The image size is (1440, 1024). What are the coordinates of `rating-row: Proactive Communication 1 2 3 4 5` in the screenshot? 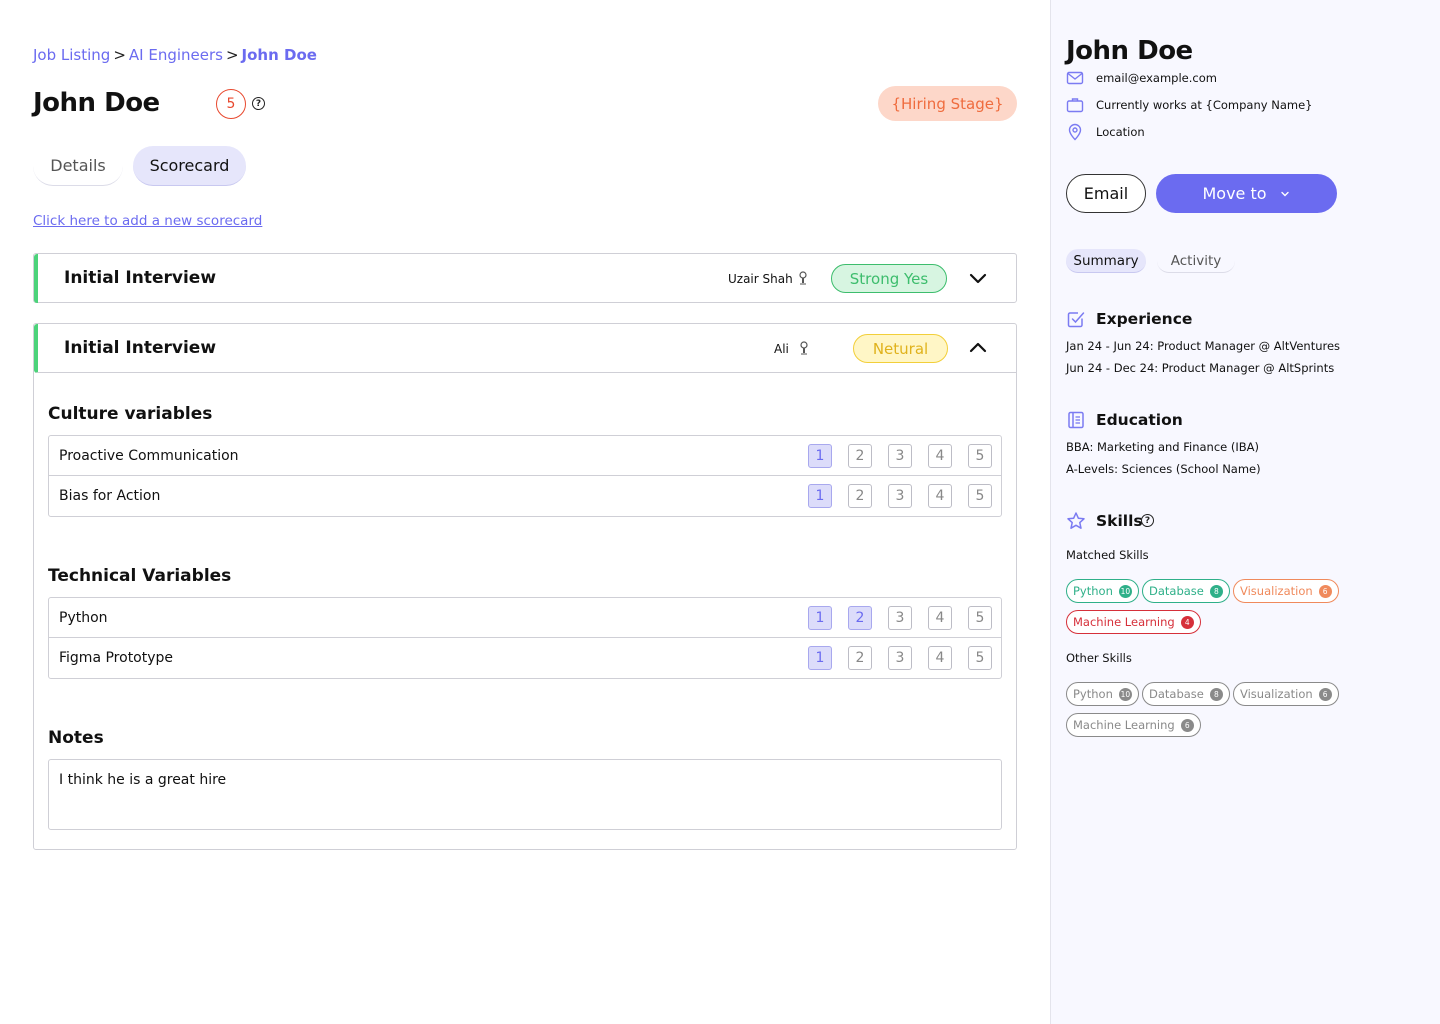 It's located at (525, 456).